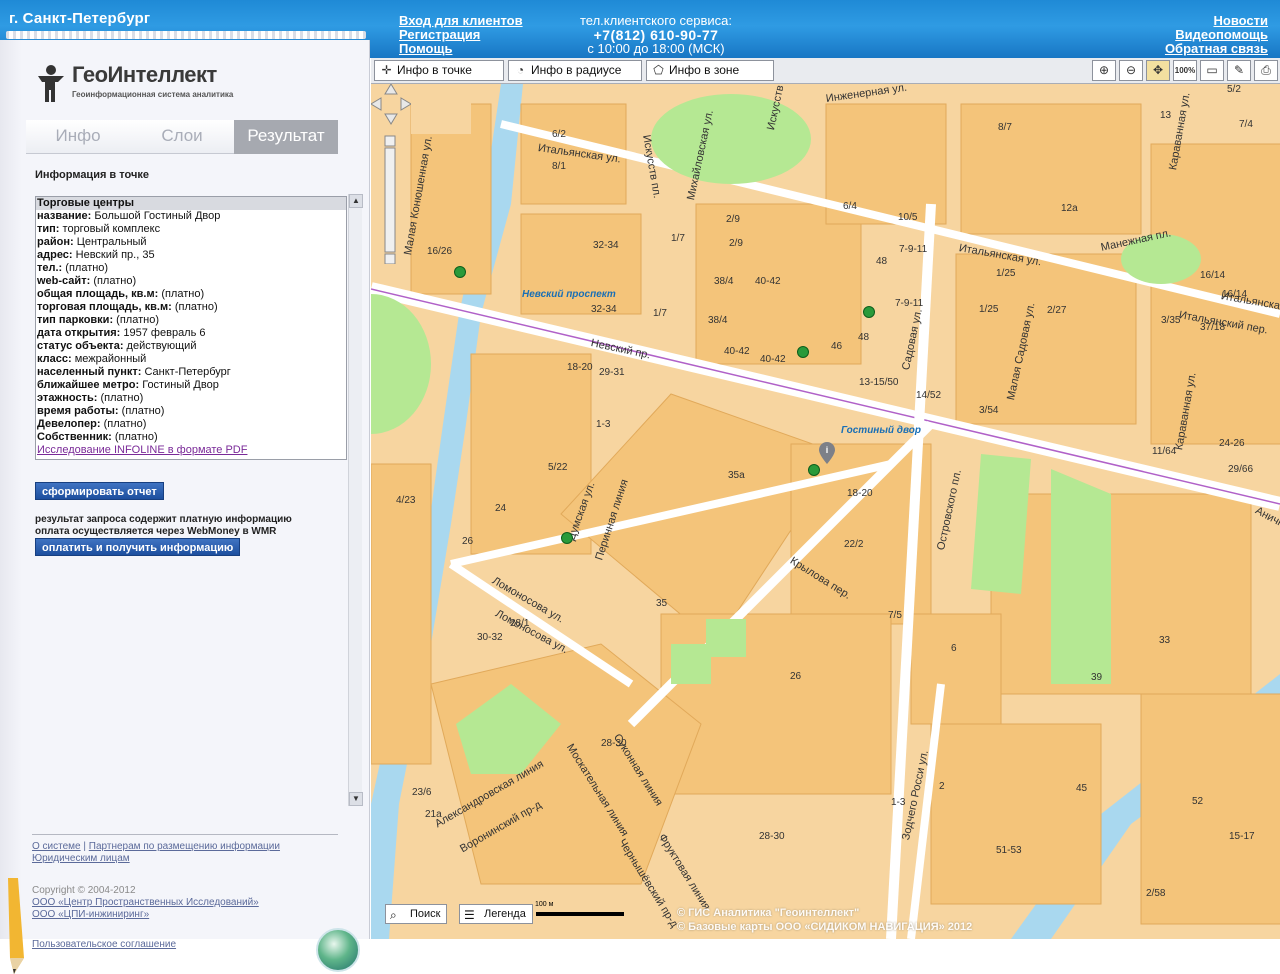 The width and height of the screenshot is (1280, 974). What do you see at coordinates (64, 216) in the screenshot?
I see `info-key: название:` at bounding box center [64, 216].